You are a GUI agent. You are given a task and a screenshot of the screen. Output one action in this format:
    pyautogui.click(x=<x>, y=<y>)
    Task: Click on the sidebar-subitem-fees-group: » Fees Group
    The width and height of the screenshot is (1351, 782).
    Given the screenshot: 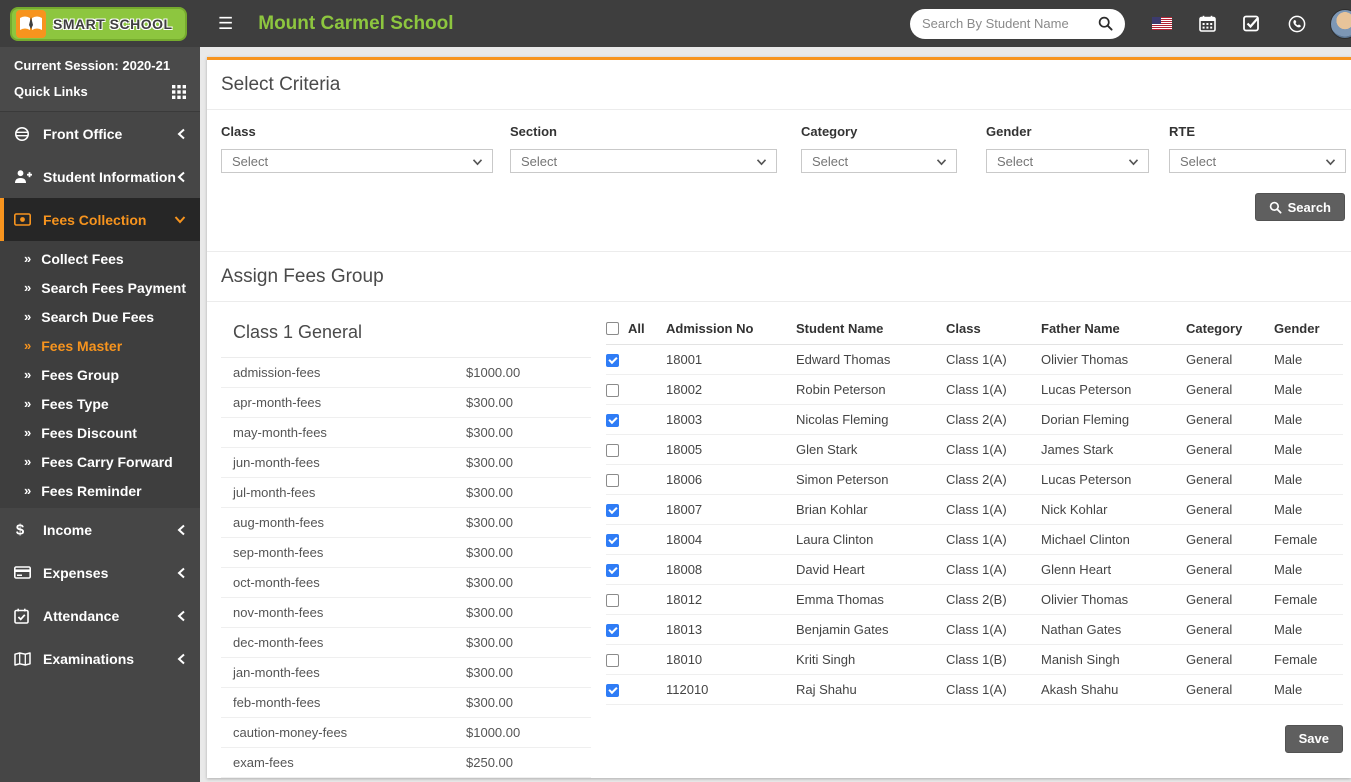 What is the action you would take?
    pyautogui.click(x=100, y=374)
    